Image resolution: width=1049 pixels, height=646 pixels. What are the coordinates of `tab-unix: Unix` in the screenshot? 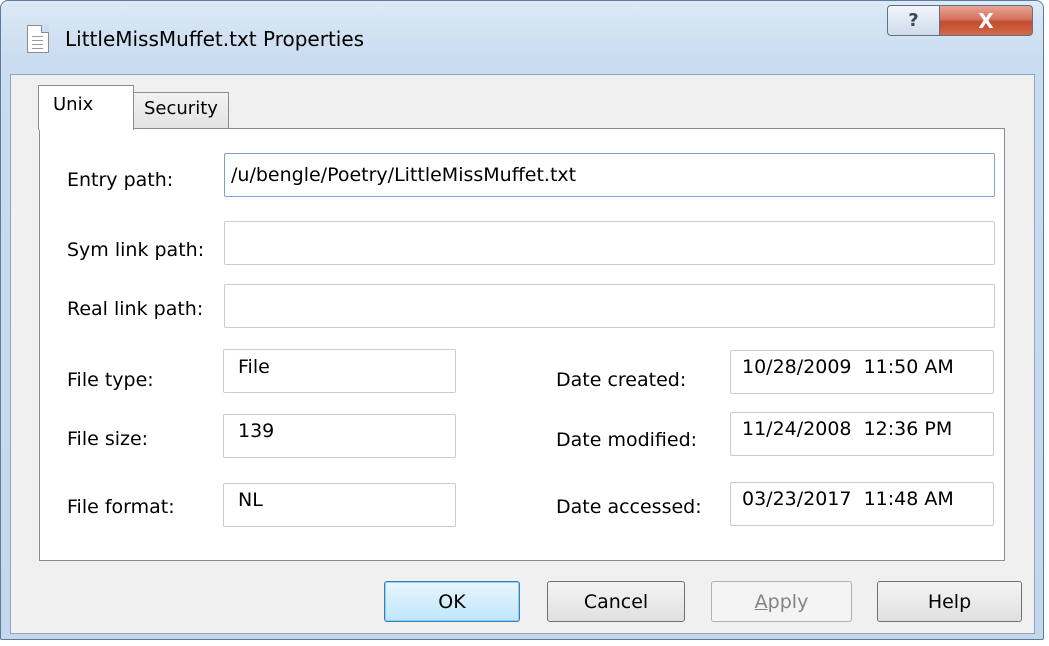 It's located at (86, 107).